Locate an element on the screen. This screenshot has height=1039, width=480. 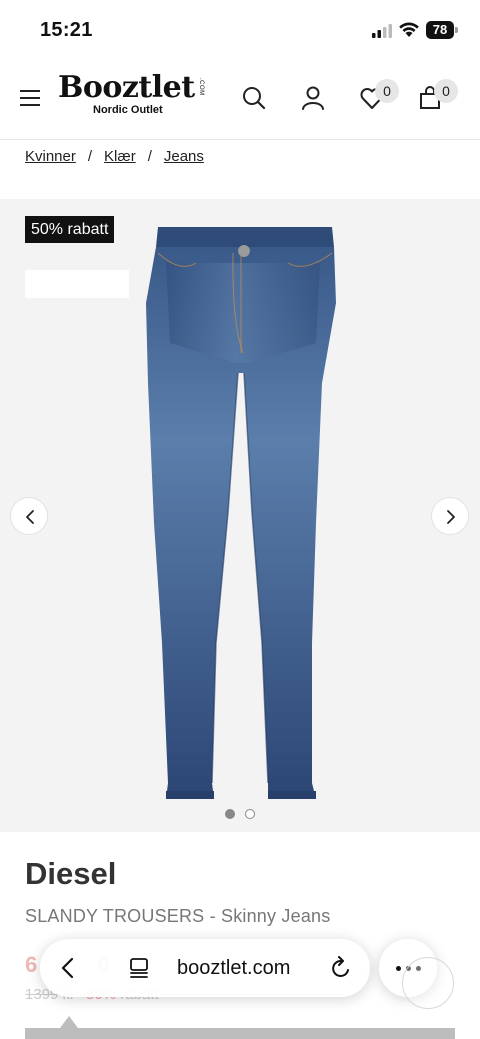
site-header: Booztlet .COM Nordic Outlet 0 0 is located at coordinates (240, 100).